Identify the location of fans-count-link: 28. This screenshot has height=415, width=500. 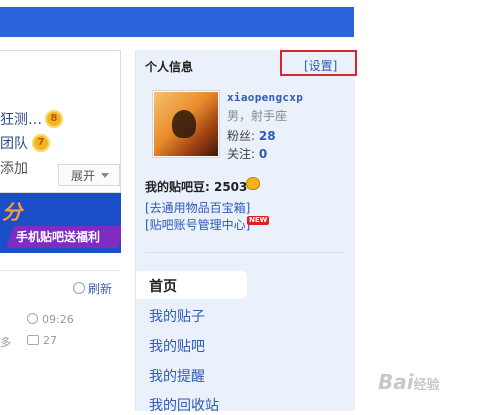
(267, 136).